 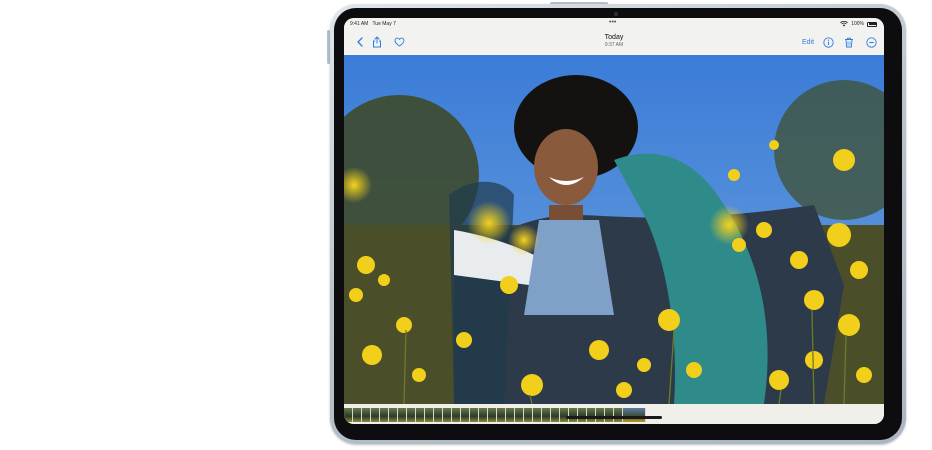 I want to click on edit-button: Edit, so click(x=808, y=42).